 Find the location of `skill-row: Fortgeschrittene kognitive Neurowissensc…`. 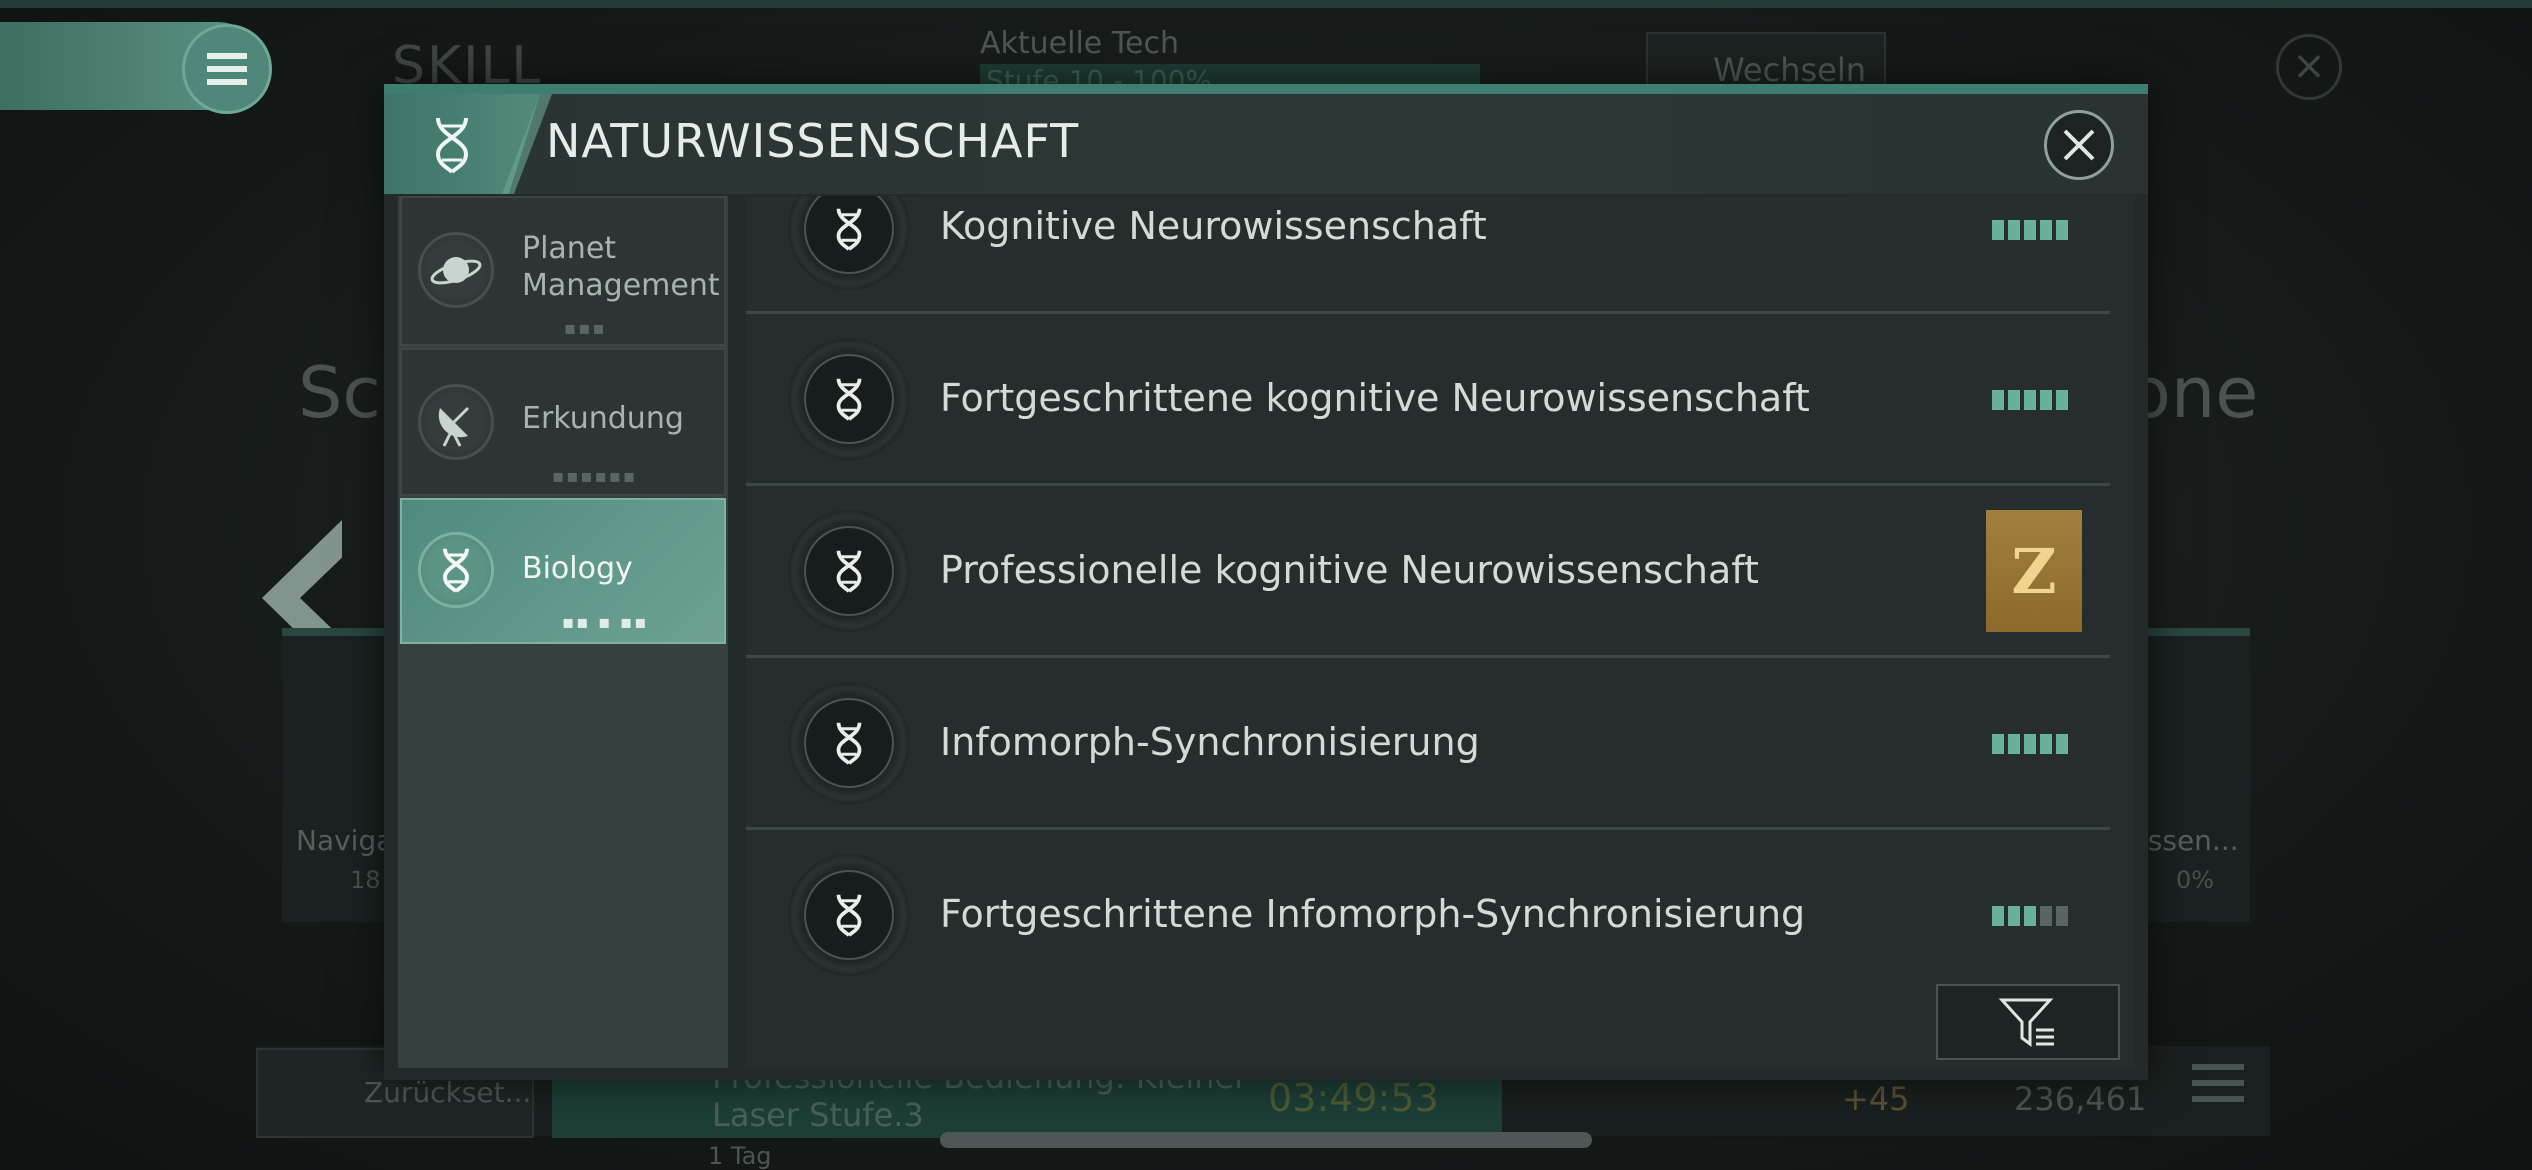

skill-row: Fortgeschrittene kognitive Neurowissensc… is located at coordinates (1428, 400).